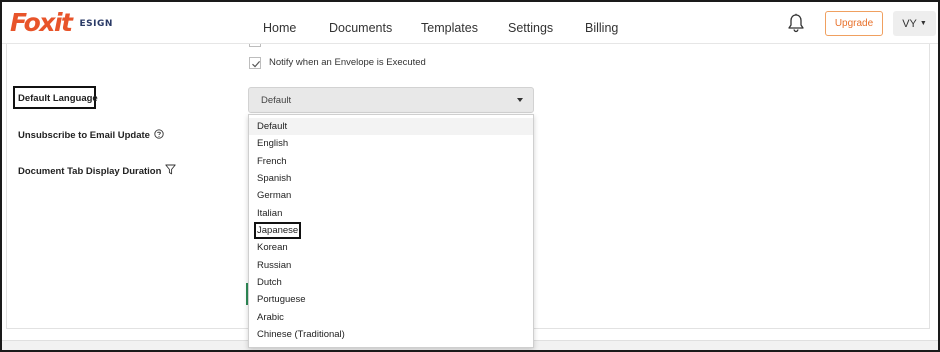  I want to click on option-dutch: Dutch, so click(391, 282).